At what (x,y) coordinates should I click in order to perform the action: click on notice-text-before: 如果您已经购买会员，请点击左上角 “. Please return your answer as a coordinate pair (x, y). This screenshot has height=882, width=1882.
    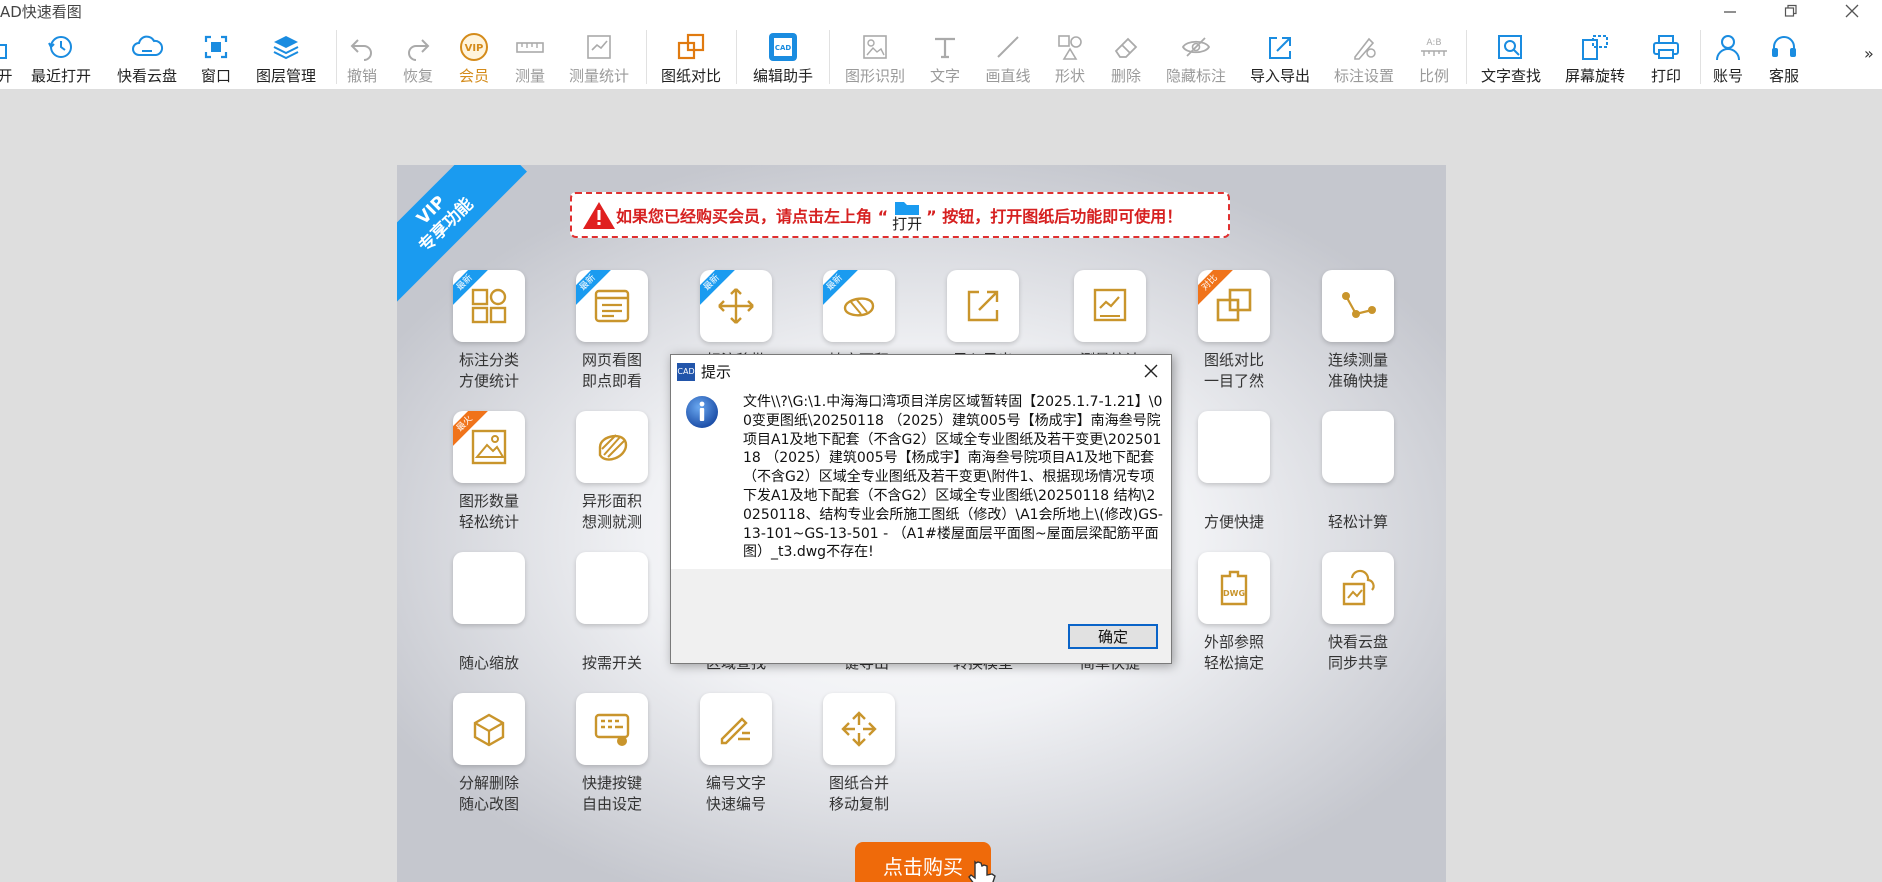
    Looking at the image, I should click on (752, 216).